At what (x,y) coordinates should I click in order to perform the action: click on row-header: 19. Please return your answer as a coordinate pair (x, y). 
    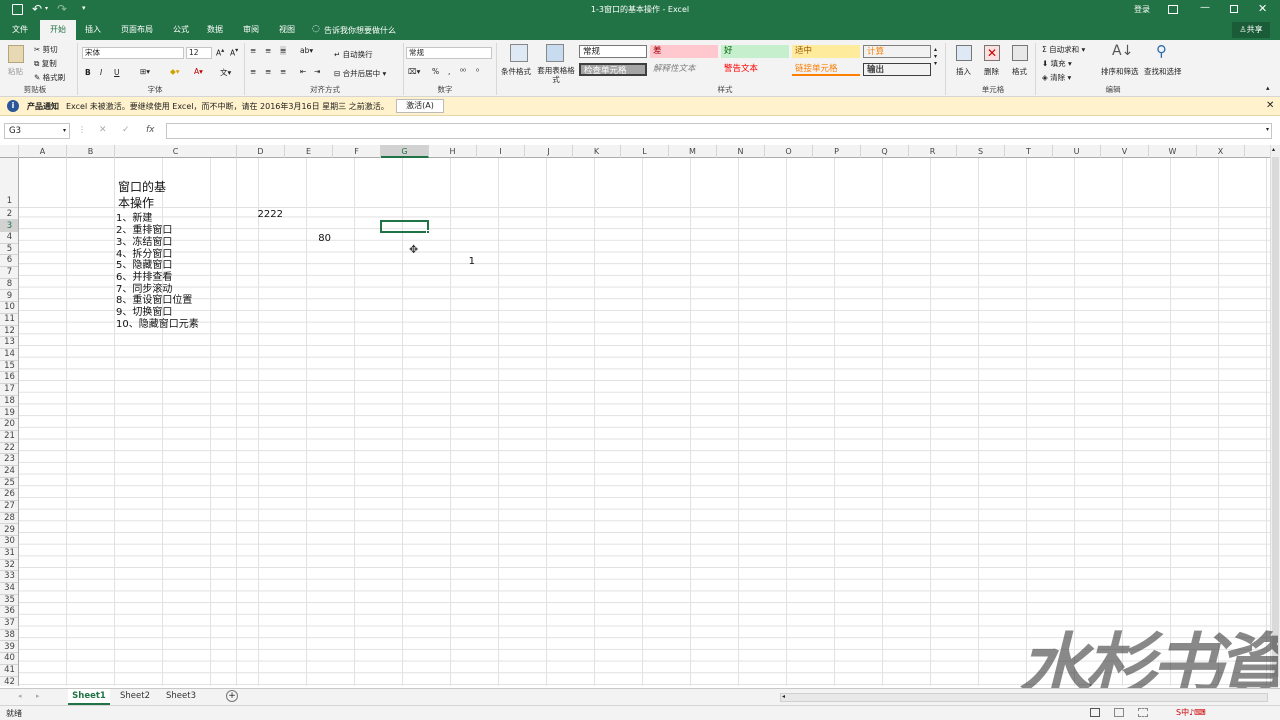
    Looking at the image, I should click on (9, 414).